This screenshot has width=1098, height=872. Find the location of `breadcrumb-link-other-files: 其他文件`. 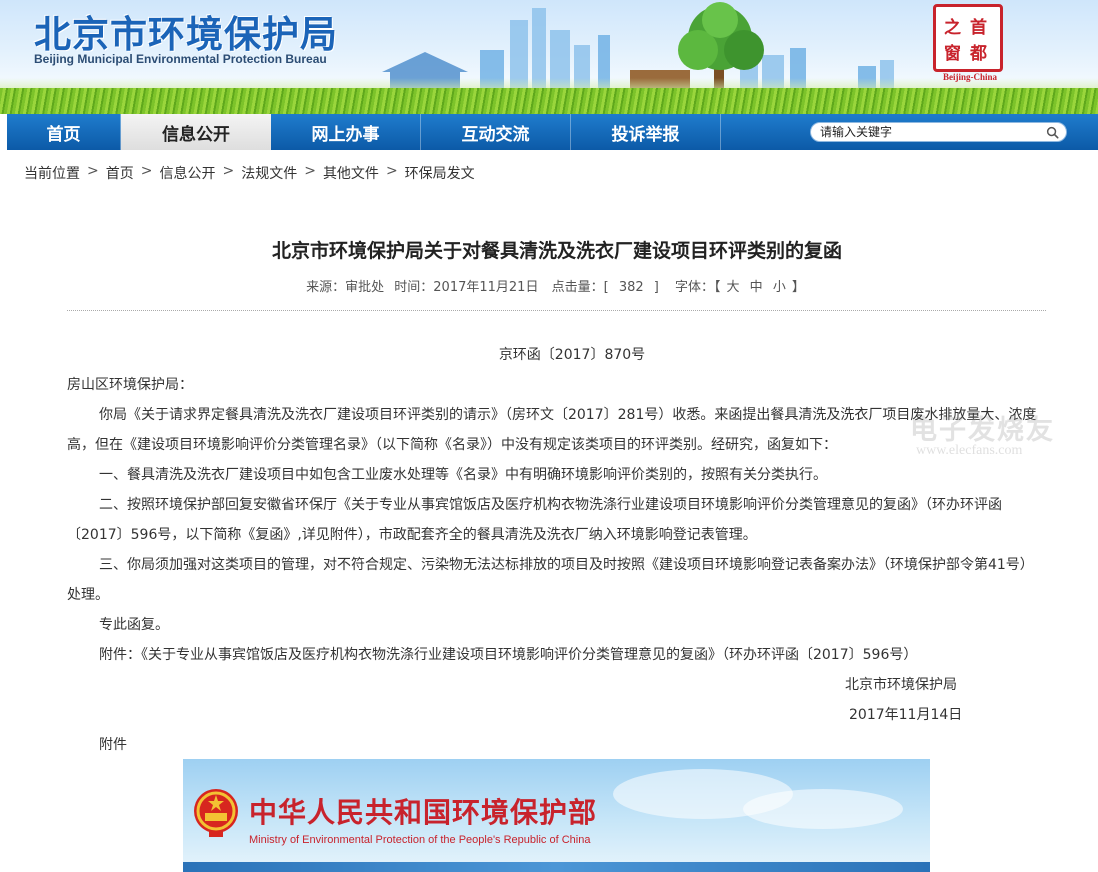

breadcrumb-link-other-files: 其他文件 is located at coordinates (351, 173).